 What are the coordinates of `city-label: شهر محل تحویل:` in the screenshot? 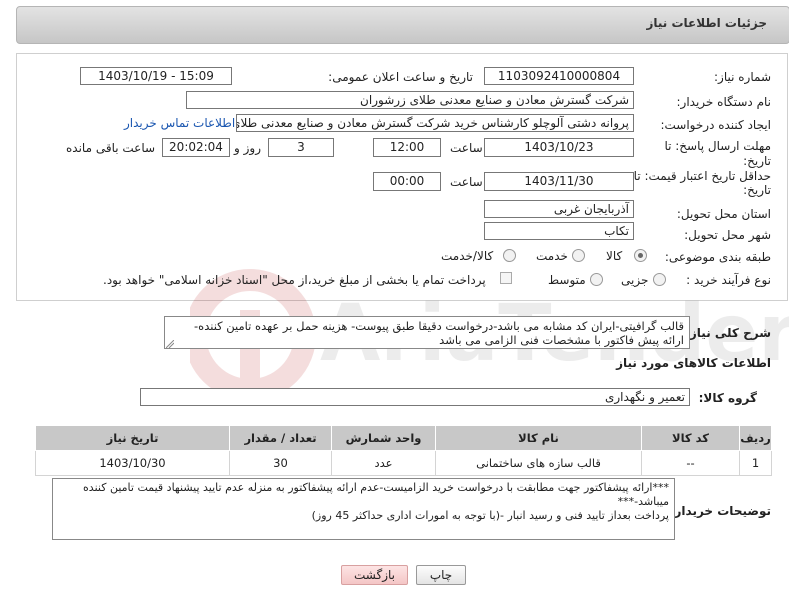 It's located at (727, 235).